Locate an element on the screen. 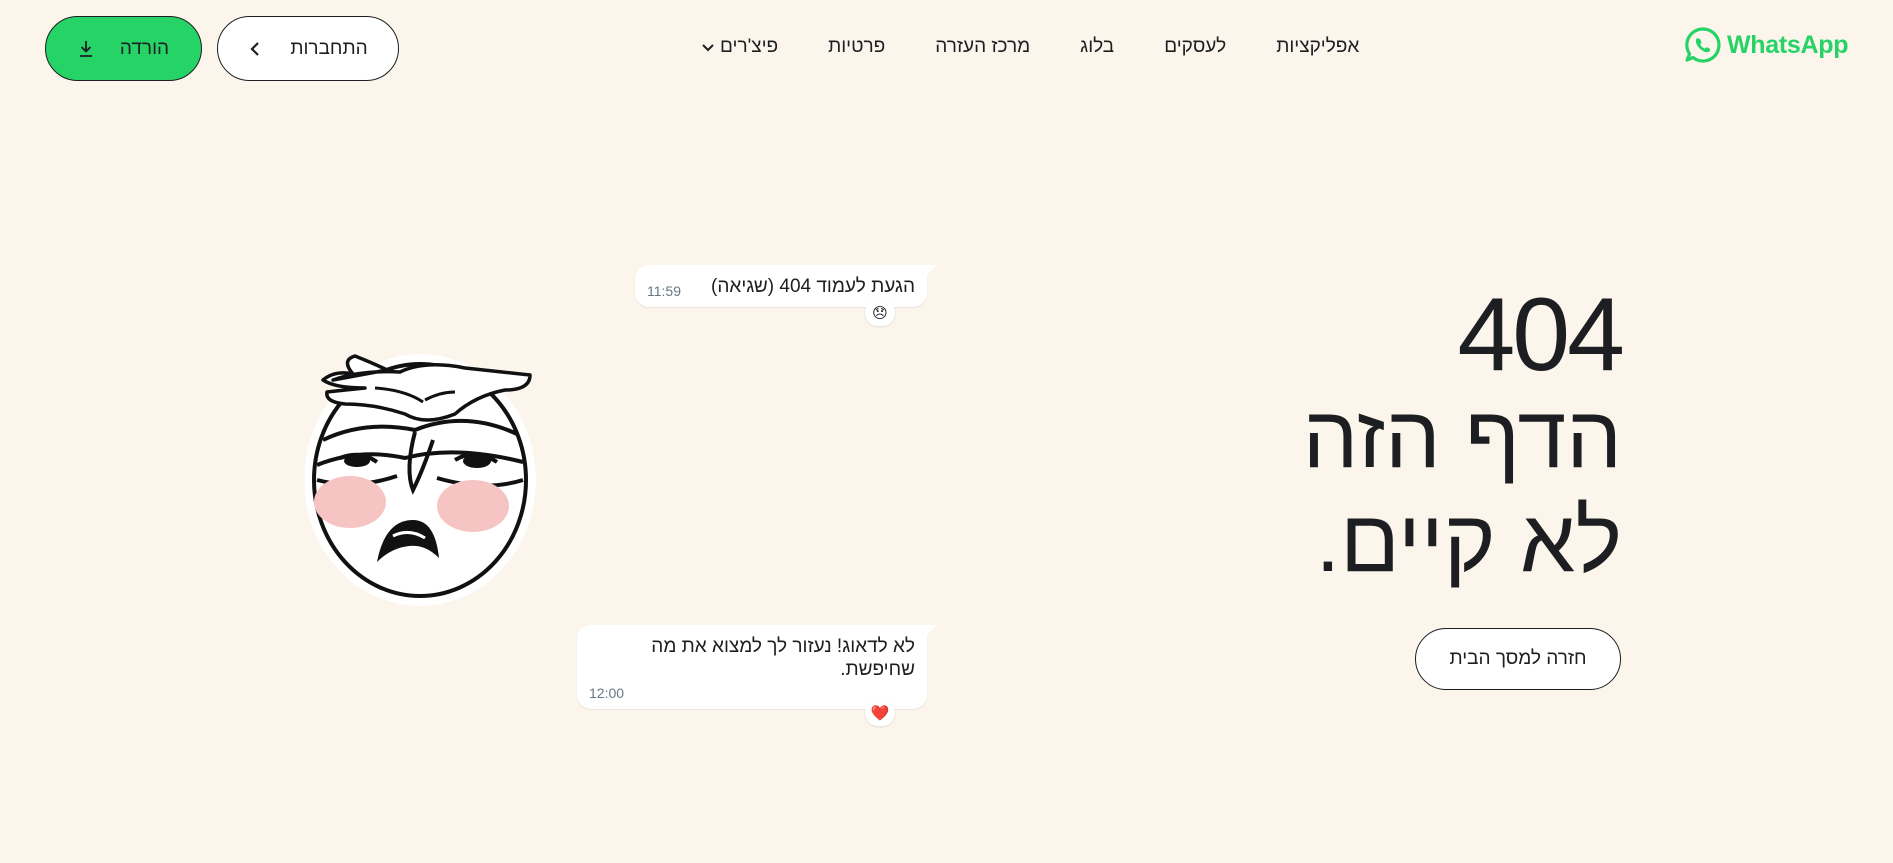  nav-item-label: אפליקציות is located at coordinates (1318, 46).